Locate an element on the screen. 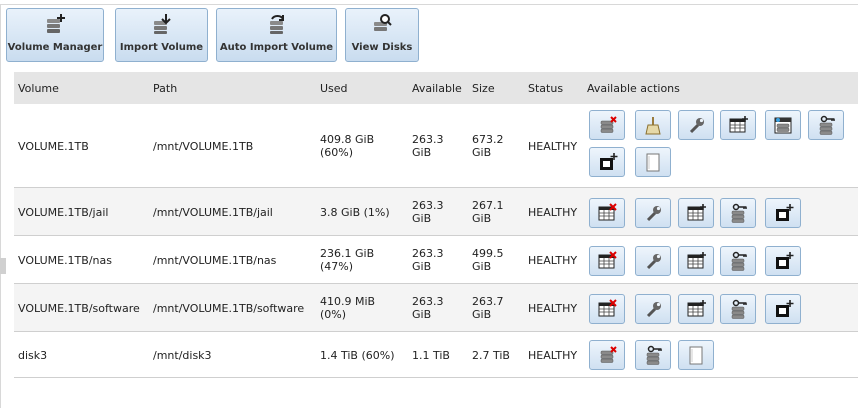 The width and height of the screenshot is (858, 408). scrub-volume-icon is located at coordinates (652, 125).